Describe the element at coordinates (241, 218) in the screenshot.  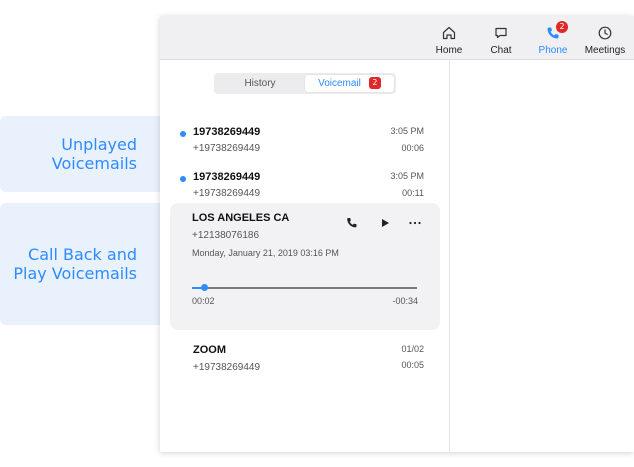
I see `caller-name: LOS ANGELES CA` at that location.